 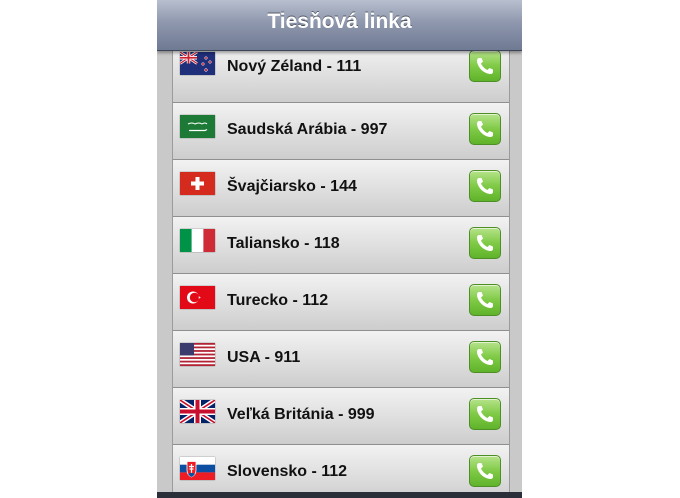 I want to click on list-item-label: USA - 911, so click(x=264, y=357).